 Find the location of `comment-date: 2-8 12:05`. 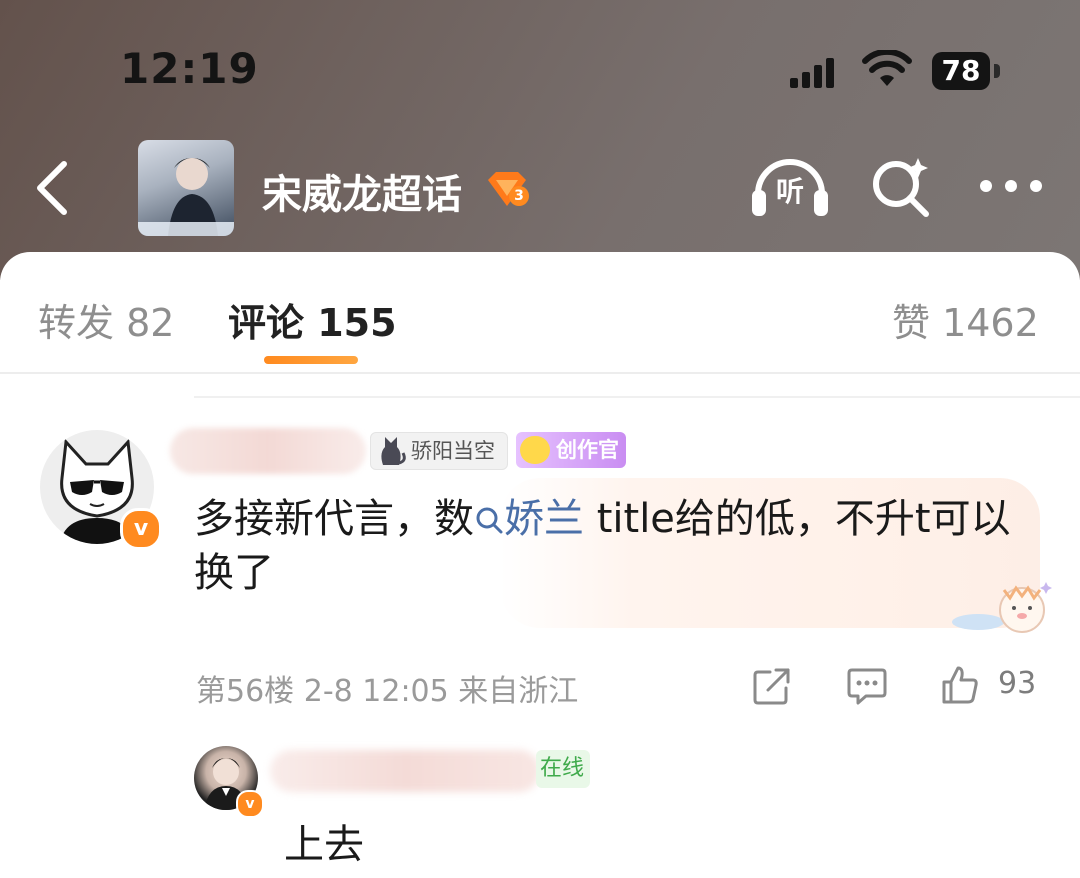

comment-date: 2-8 12:05 is located at coordinates (376, 691).